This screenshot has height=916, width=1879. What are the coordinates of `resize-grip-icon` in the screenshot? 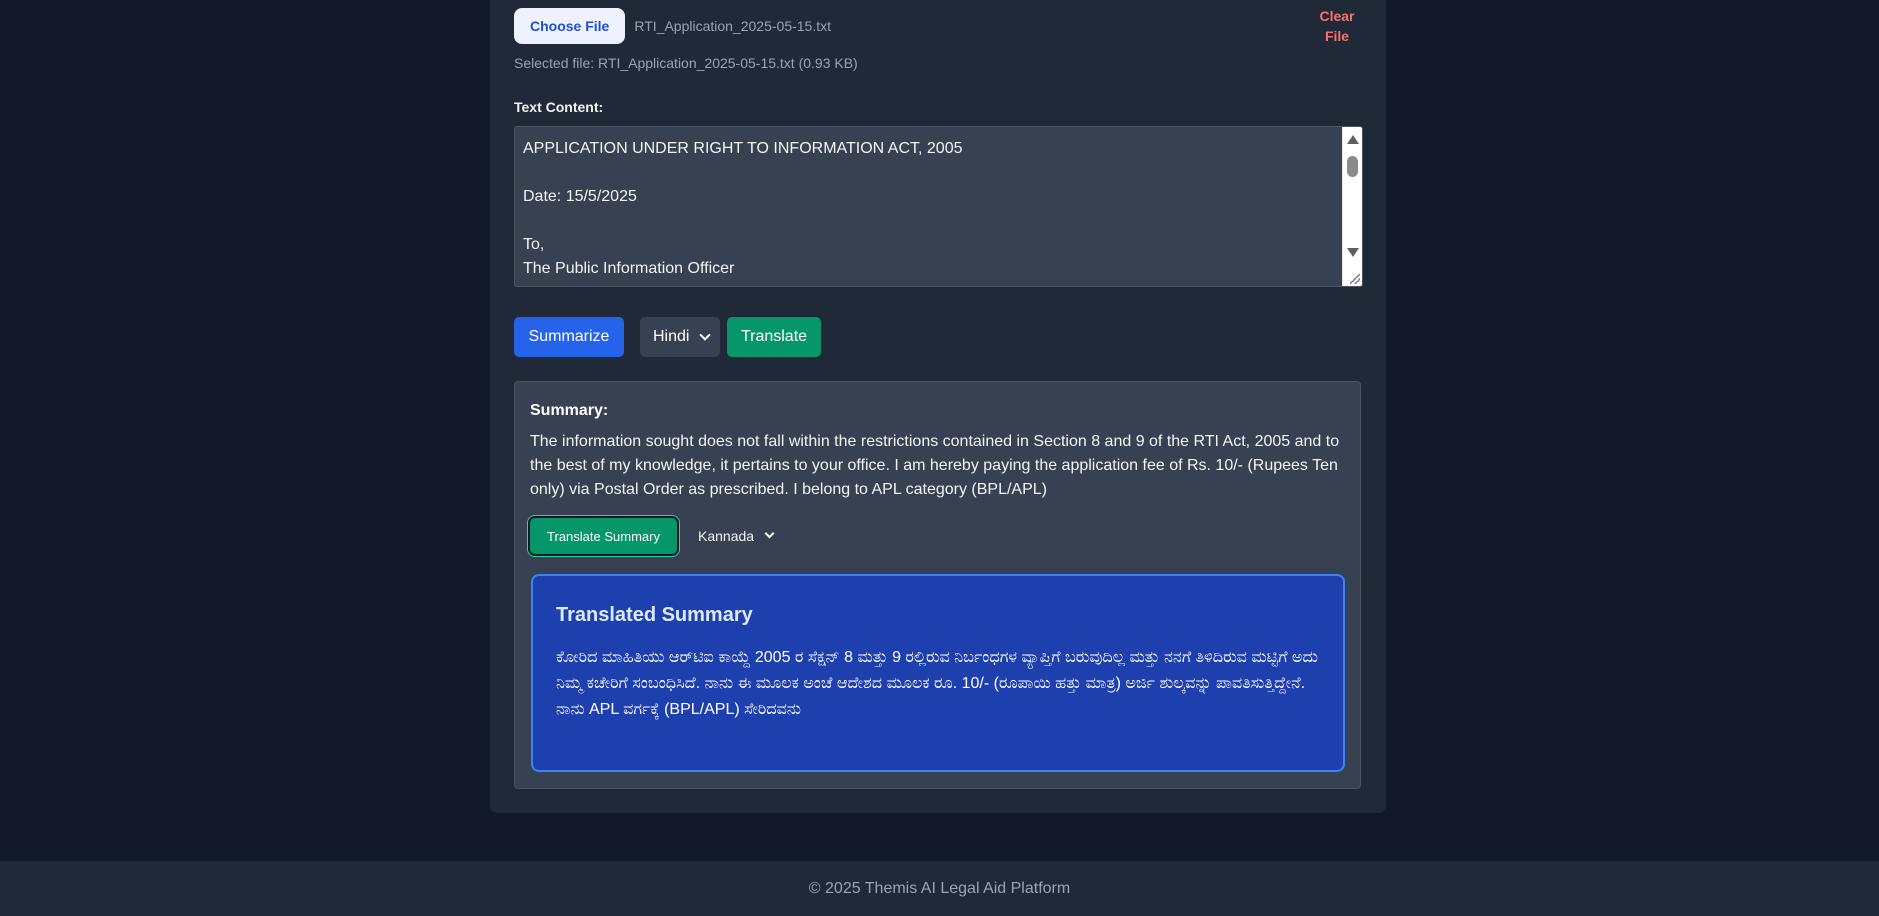 It's located at (1355, 279).